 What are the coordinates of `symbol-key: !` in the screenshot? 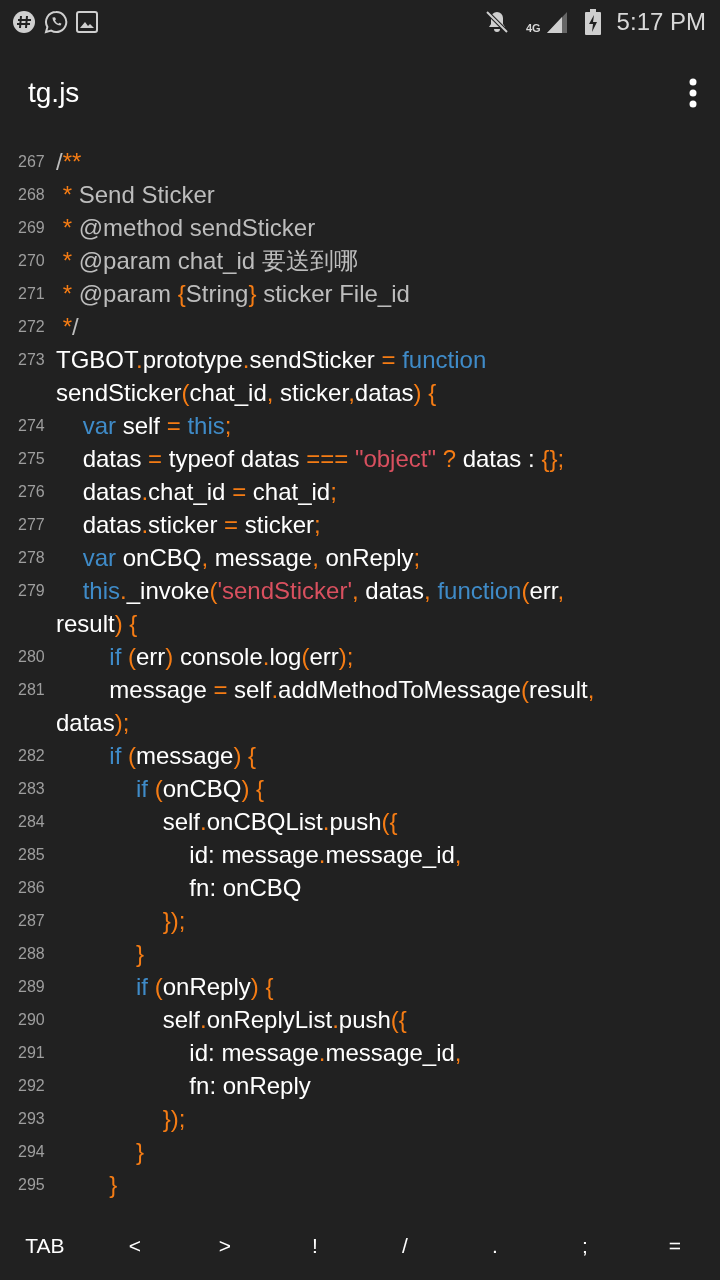 It's located at (315, 1246).